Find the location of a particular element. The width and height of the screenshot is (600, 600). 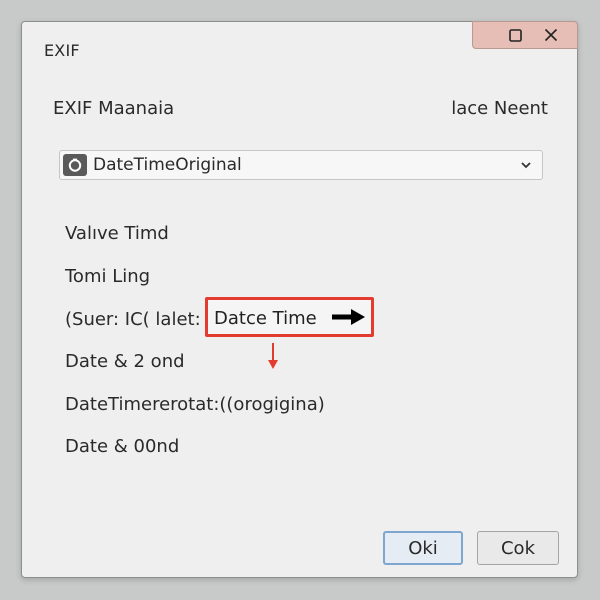

field-row: (Suer: IC( lalet: is located at coordinates (133, 319).